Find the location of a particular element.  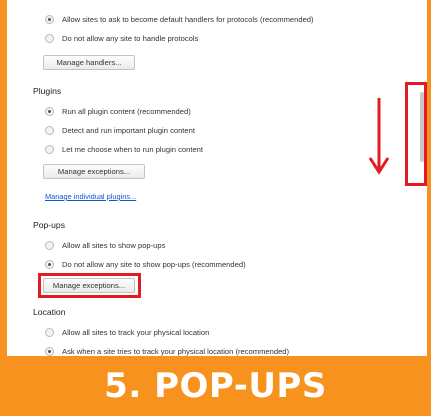

banner-title: 5. POP-UPS is located at coordinates (215, 386).